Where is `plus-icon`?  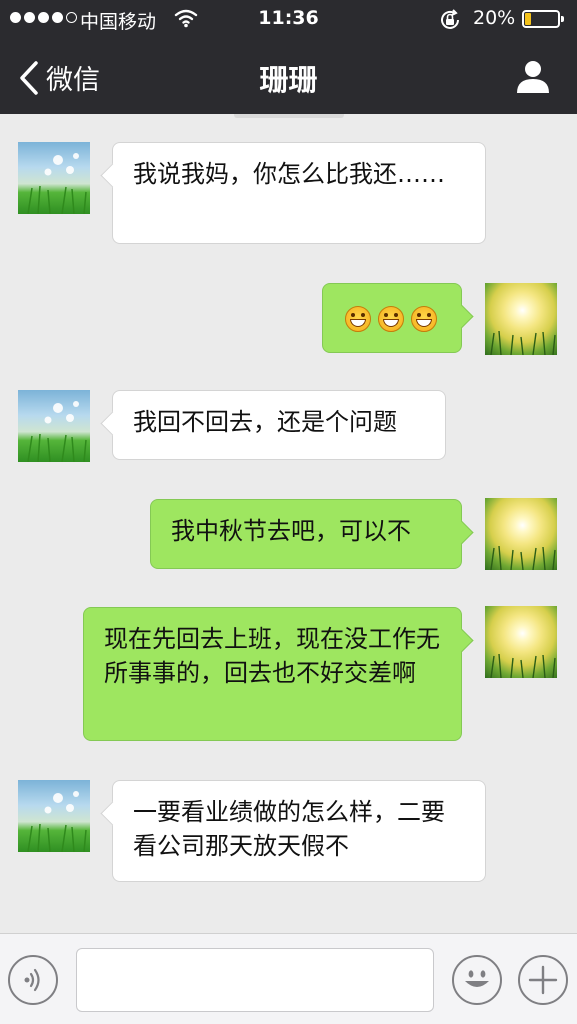
plus-icon is located at coordinates (543, 980).